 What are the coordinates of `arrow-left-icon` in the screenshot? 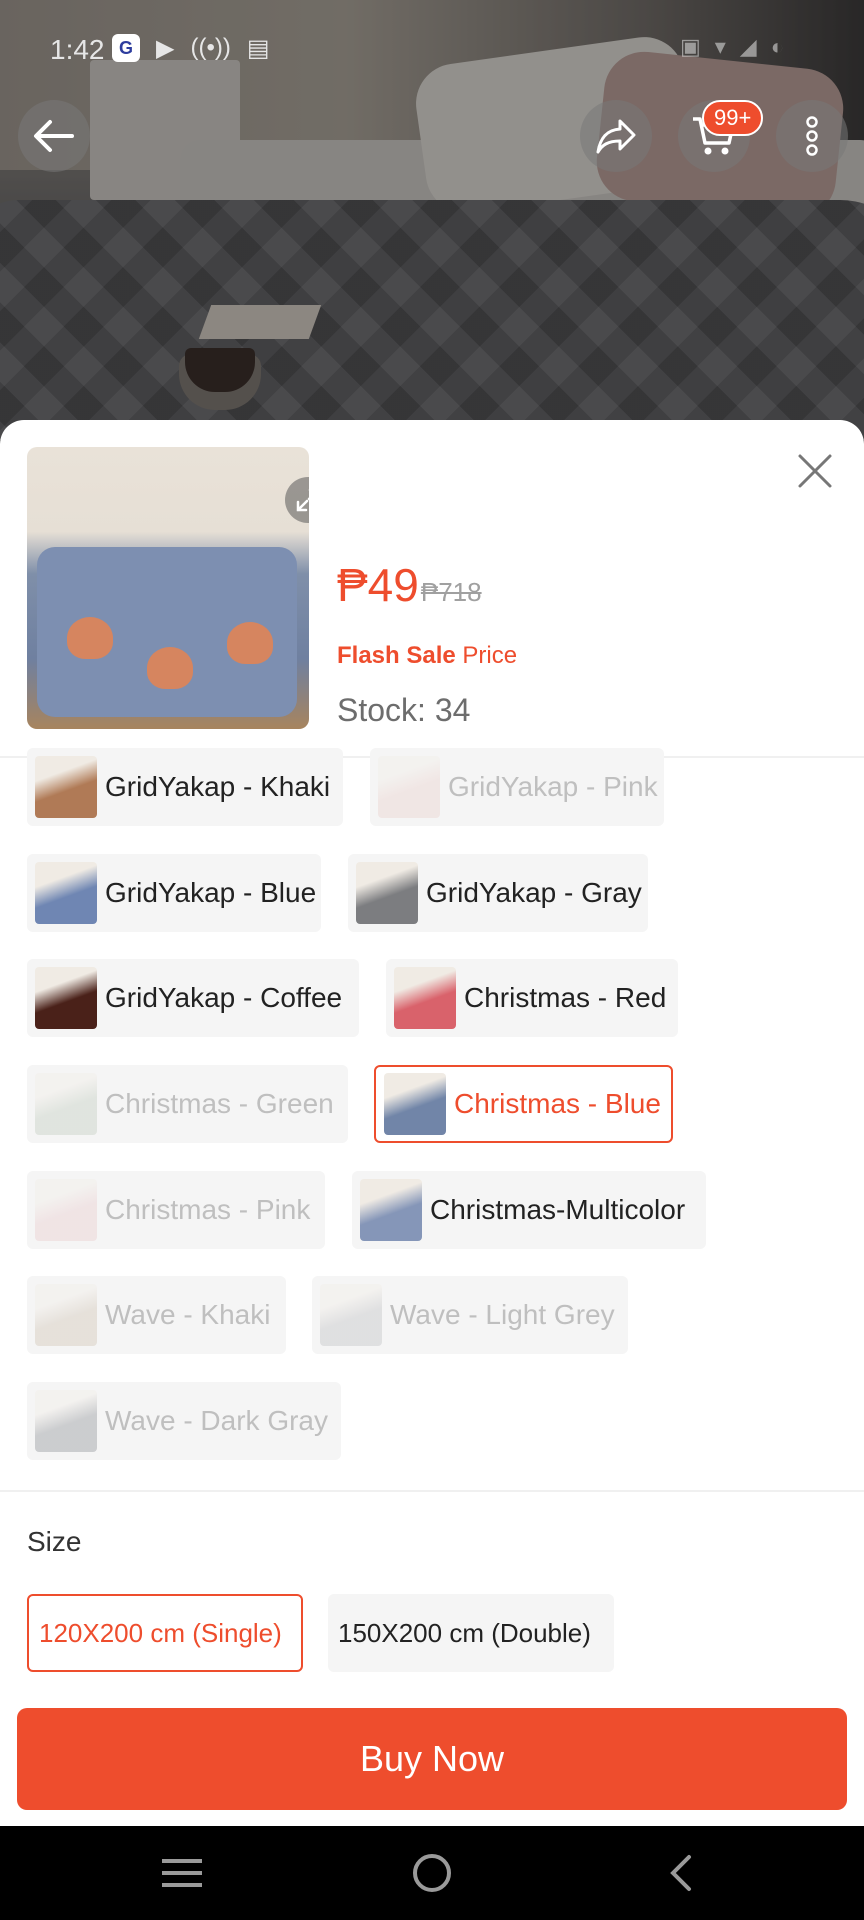 It's located at (54, 136).